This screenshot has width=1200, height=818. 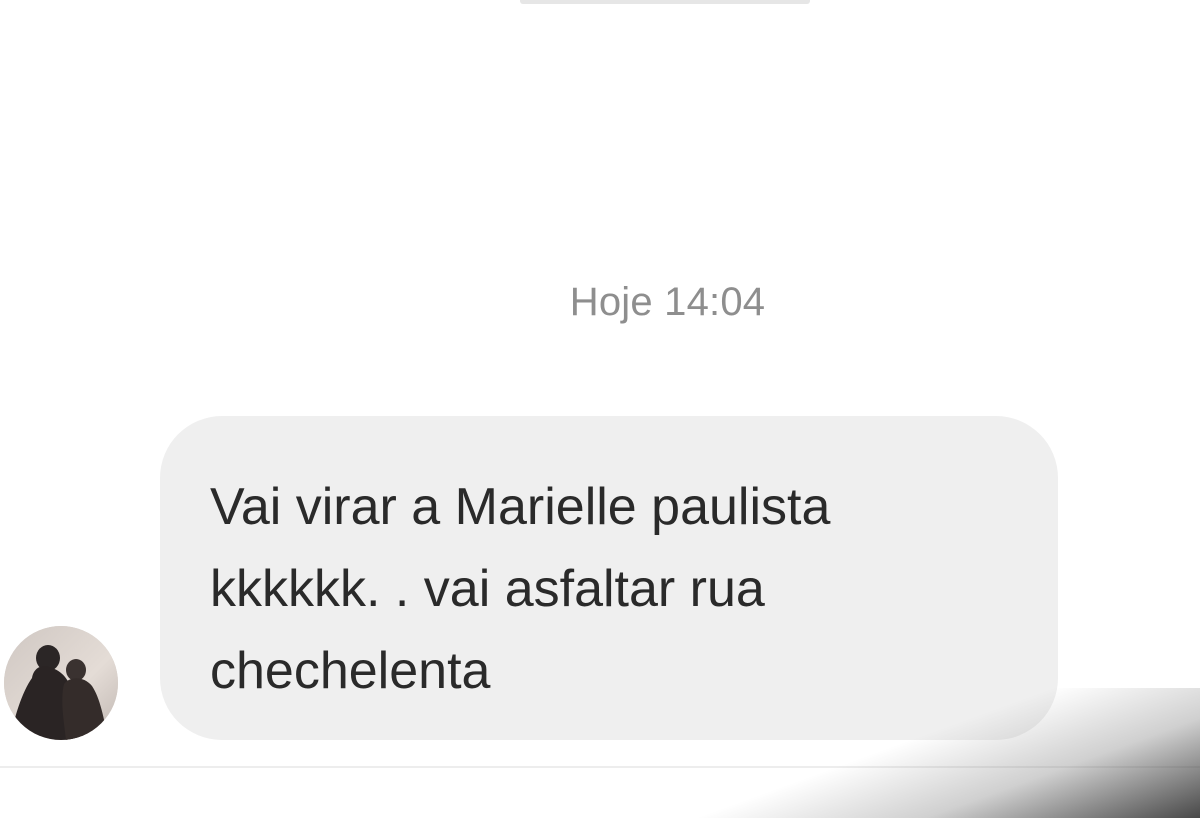 What do you see at coordinates (600, 767) in the screenshot?
I see `composer-divider` at bounding box center [600, 767].